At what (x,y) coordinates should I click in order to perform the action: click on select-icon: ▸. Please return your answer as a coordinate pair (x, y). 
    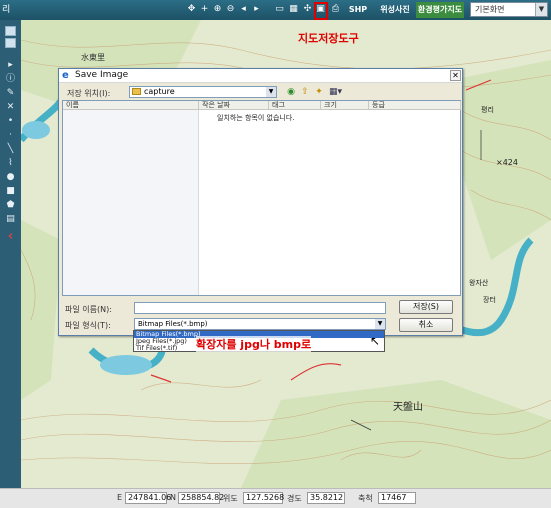
    Looking at the image, I should click on (10, 65).